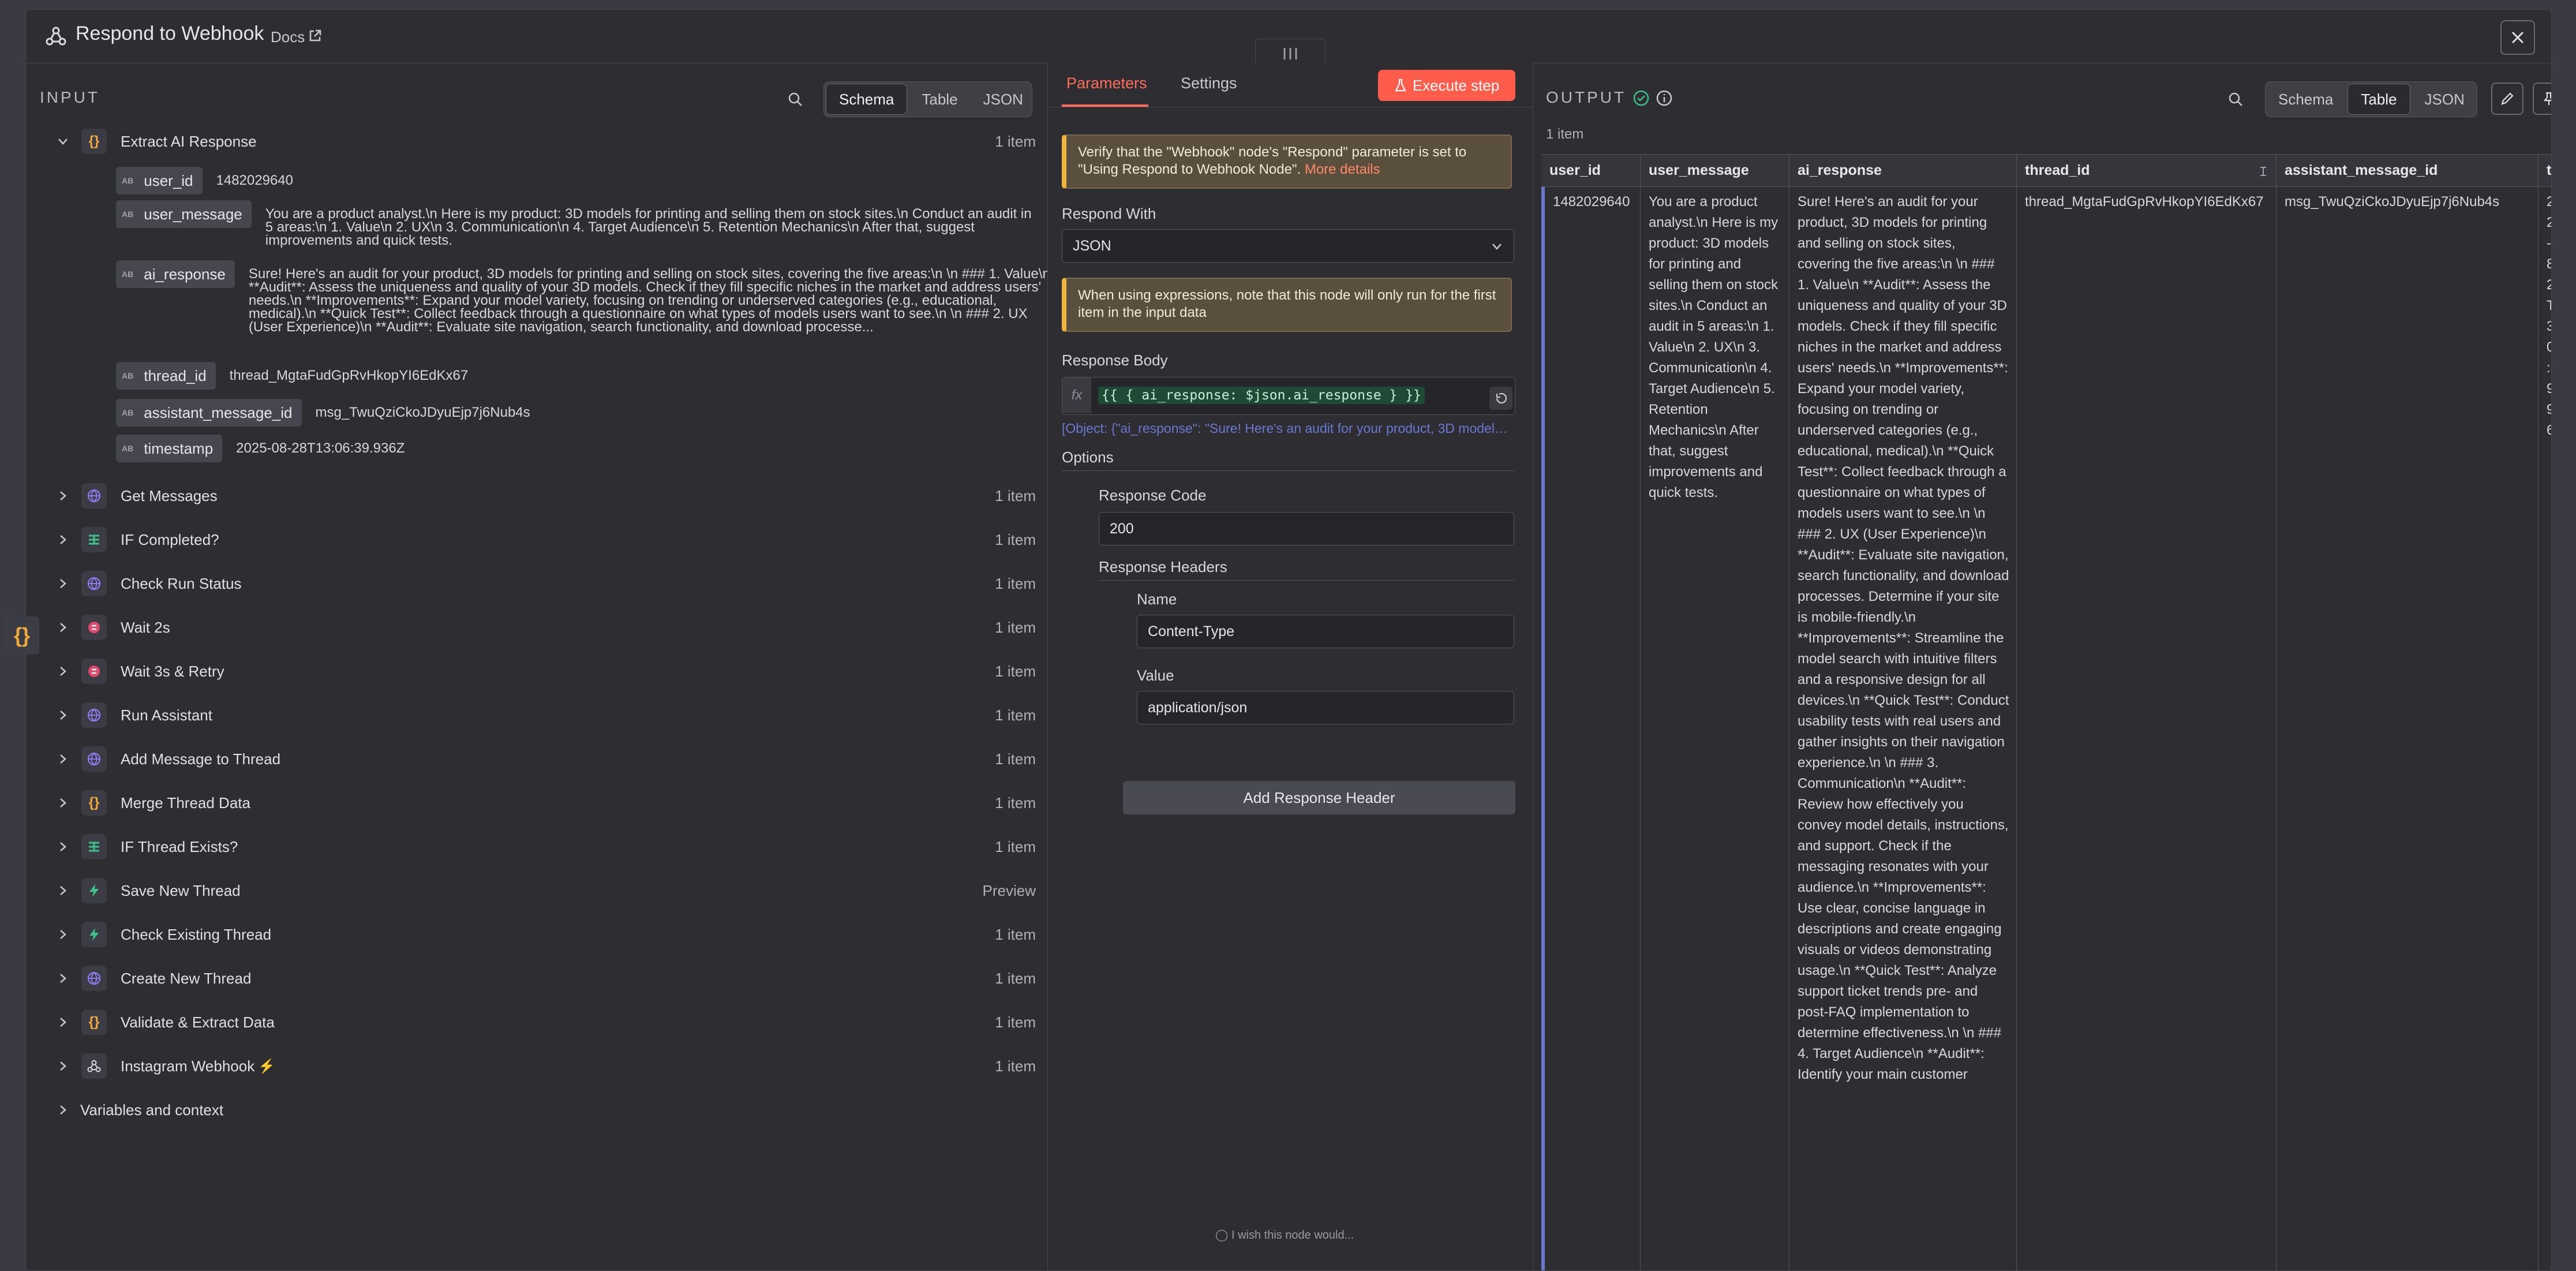 The image size is (2576, 1271). Describe the element at coordinates (1261, 395) in the screenshot. I see `response-body-expression: {{ { ai_response: $json.ai_response } }}` at that location.